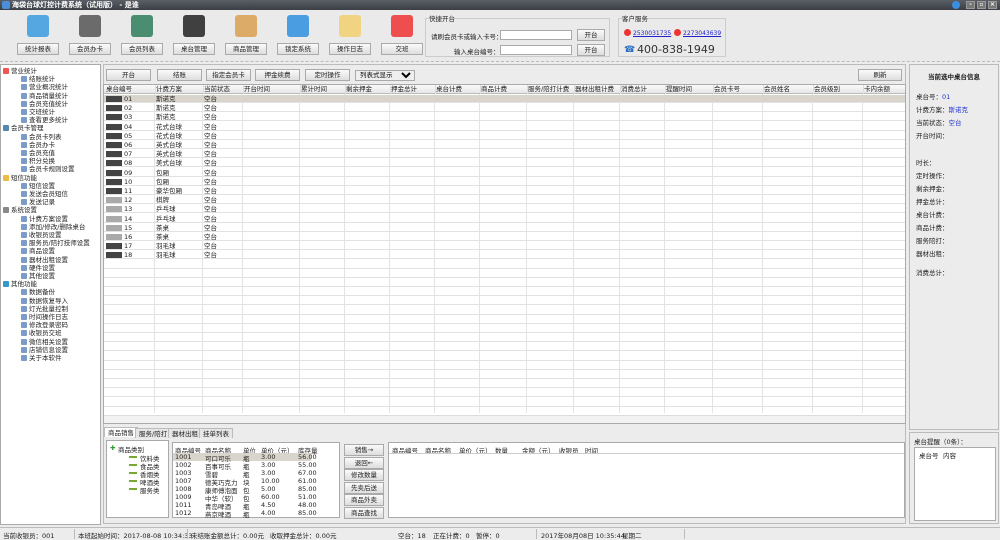  I want to click on product-action-button-2: 修改数量, so click(364, 475).